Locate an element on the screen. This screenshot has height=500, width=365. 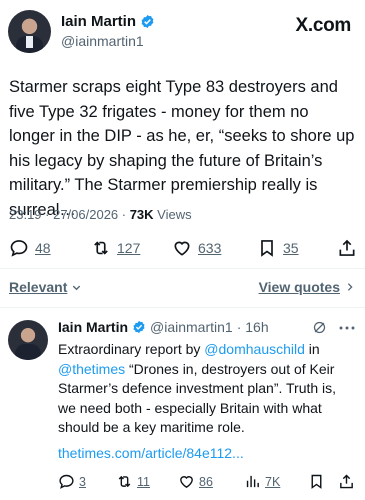
reply-bookmark-button is located at coordinates (316, 481).